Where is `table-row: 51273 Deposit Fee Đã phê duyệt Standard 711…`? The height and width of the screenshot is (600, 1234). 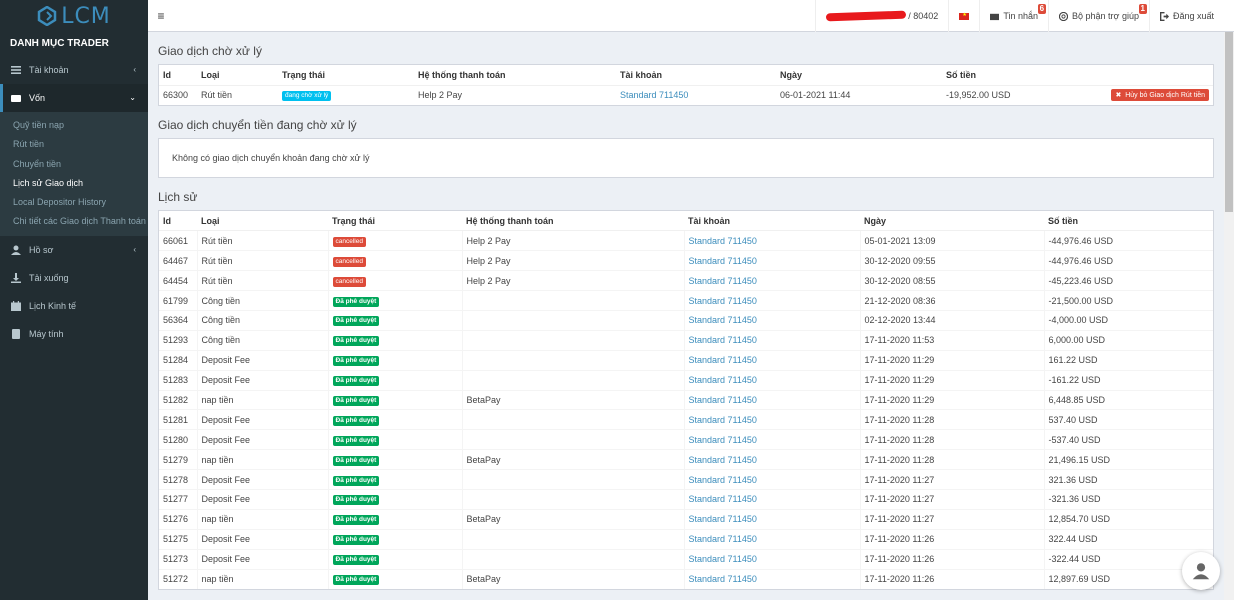
table-row: 51273 Deposit Fee Đã phê duyệt Standard 711… is located at coordinates (686, 559).